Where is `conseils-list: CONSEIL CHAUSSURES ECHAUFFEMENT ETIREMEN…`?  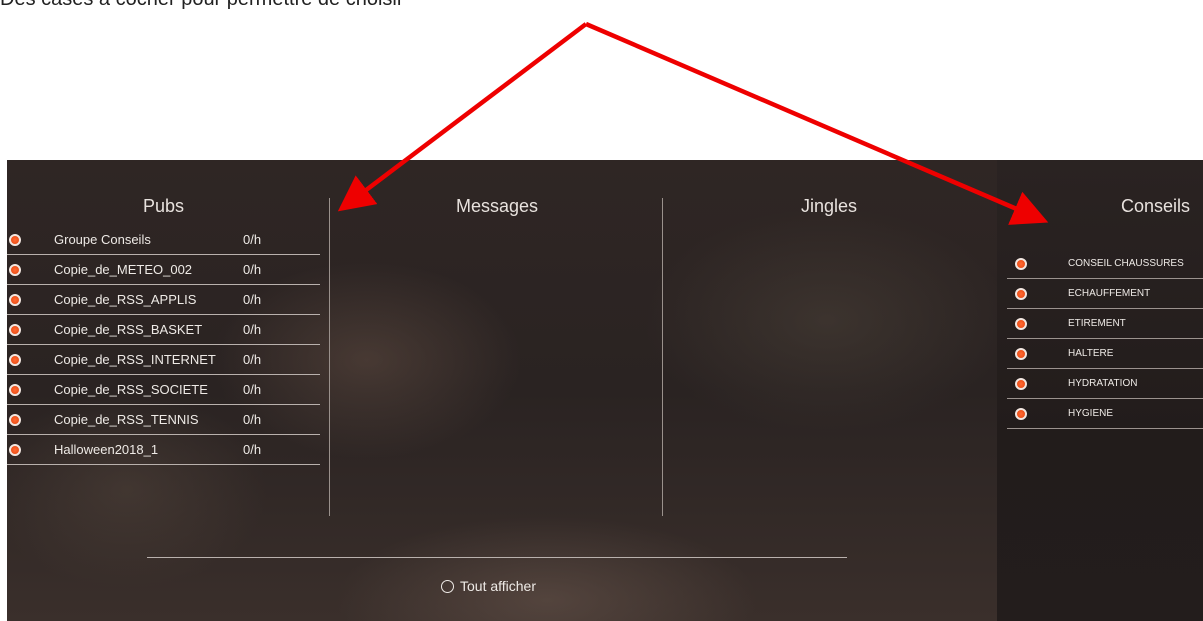 conseils-list: CONSEIL CHAUSSURES ECHAUFFEMENT ETIREMEN… is located at coordinates (1105, 339).